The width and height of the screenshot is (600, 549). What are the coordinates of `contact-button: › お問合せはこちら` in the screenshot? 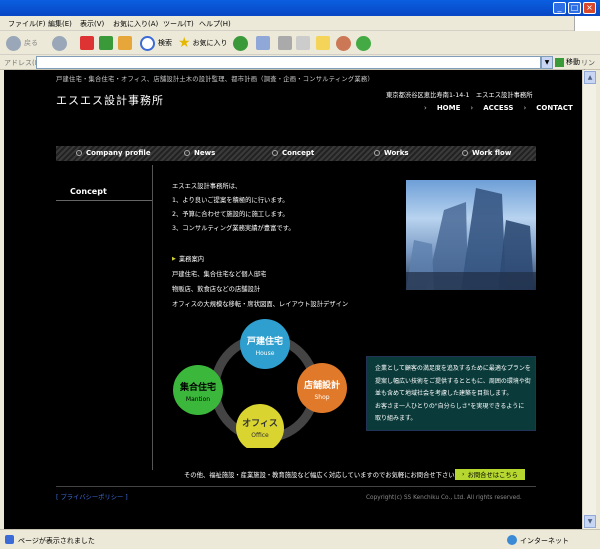 It's located at (490, 474).